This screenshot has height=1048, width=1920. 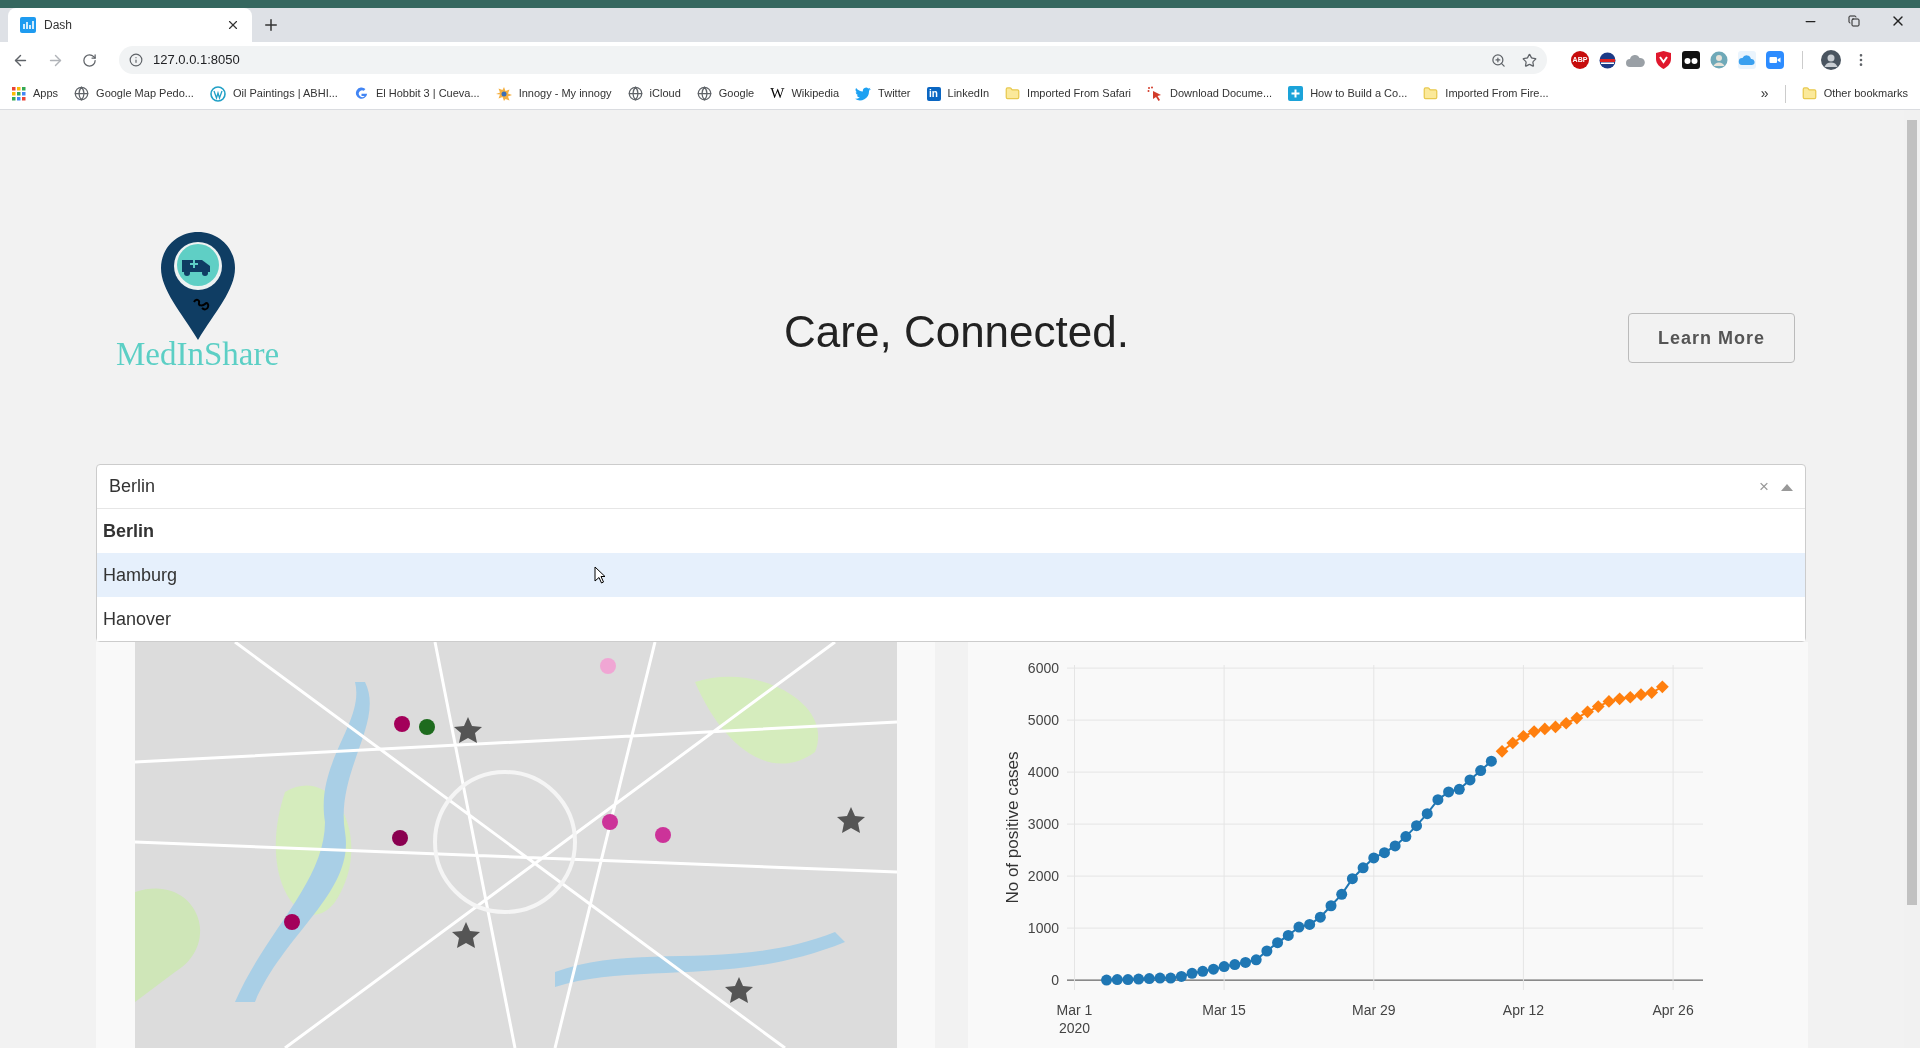 What do you see at coordinates (777, 93) in the screenshot?
I see `wikipedia-icon: W` at bounding box center [777, 93].